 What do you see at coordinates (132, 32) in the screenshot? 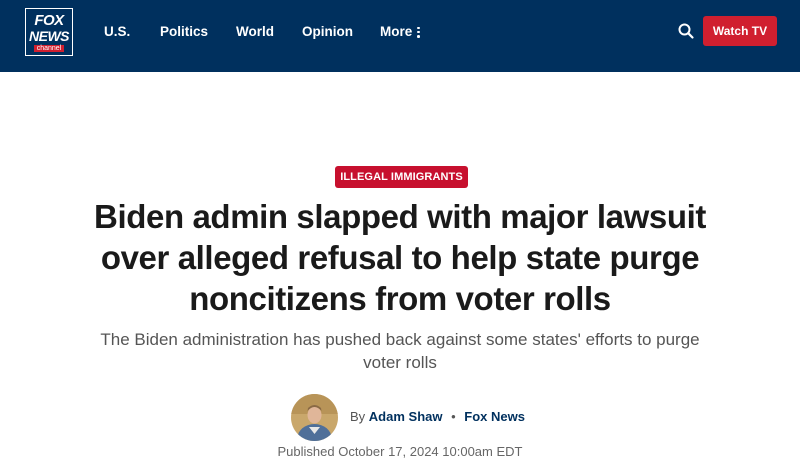
I see `nav-item-us: U.S.` at bounding box center [132, 32].